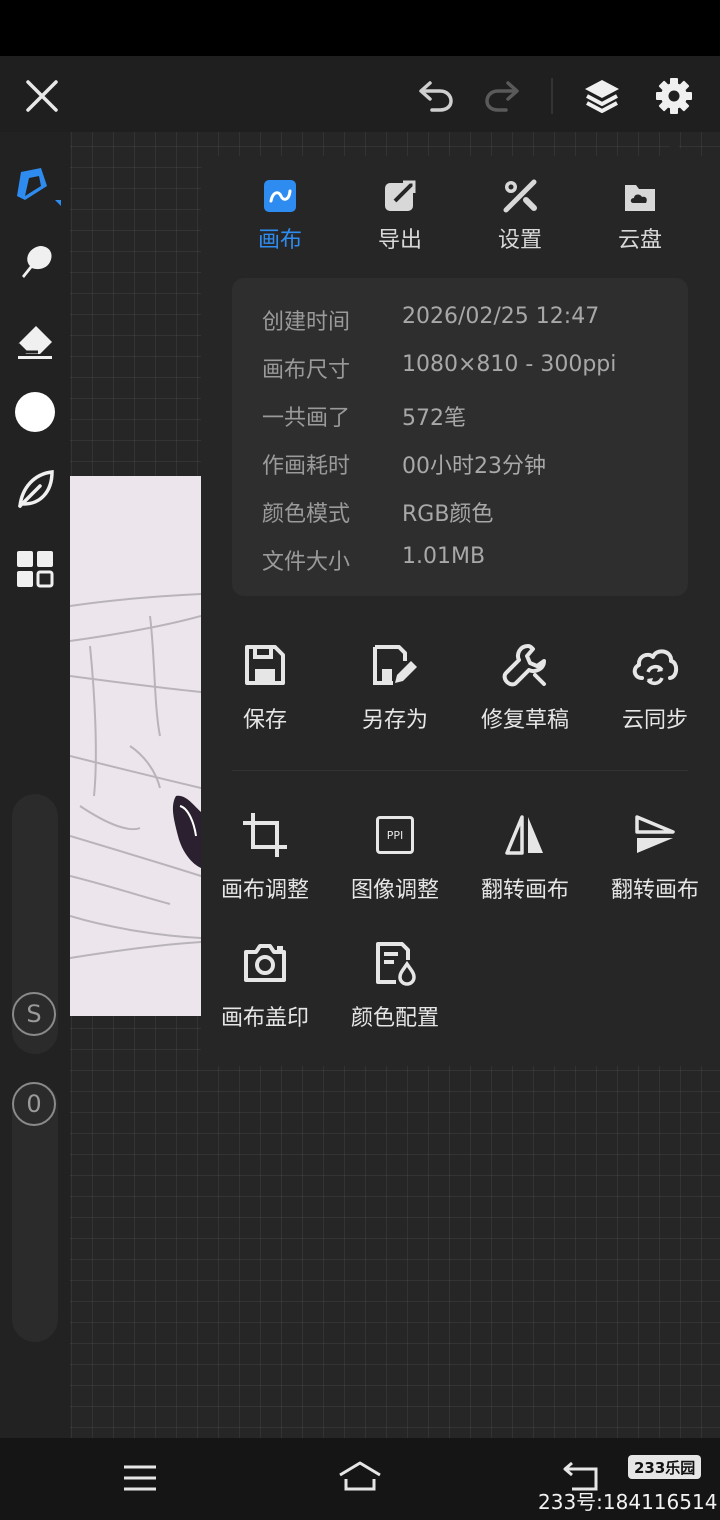 This screenshot has height=1520, width=720. I want to click on sketch-artwork, so click(135, 776).